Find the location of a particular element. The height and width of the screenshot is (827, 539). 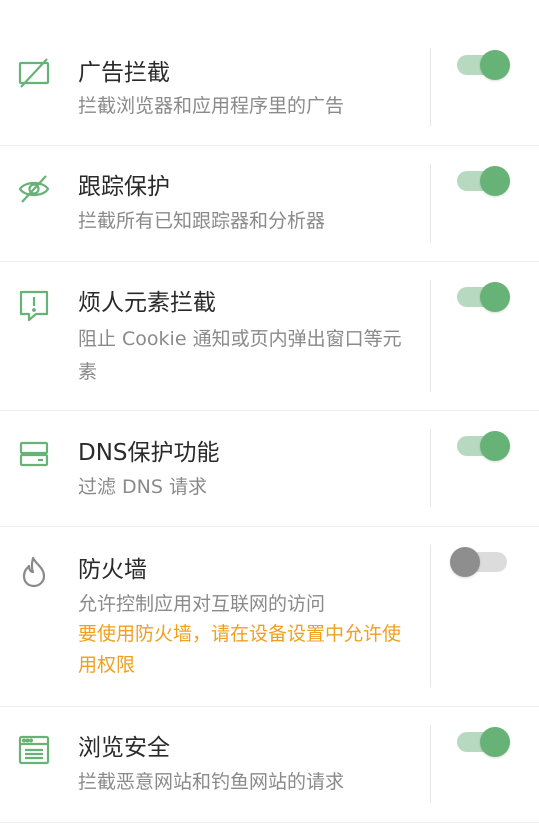

setting-row-browsing-security: 浏览安全 拦截恶意网站和钓鱼网站的请求 is located at coordinates (269, 765).